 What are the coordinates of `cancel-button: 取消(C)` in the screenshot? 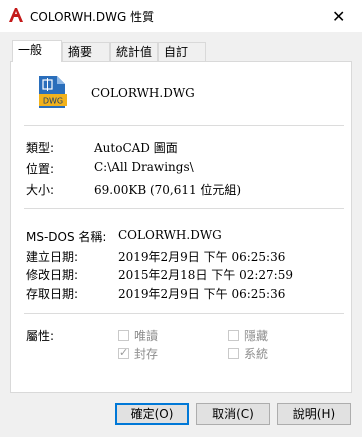 It's located at (233, 414).